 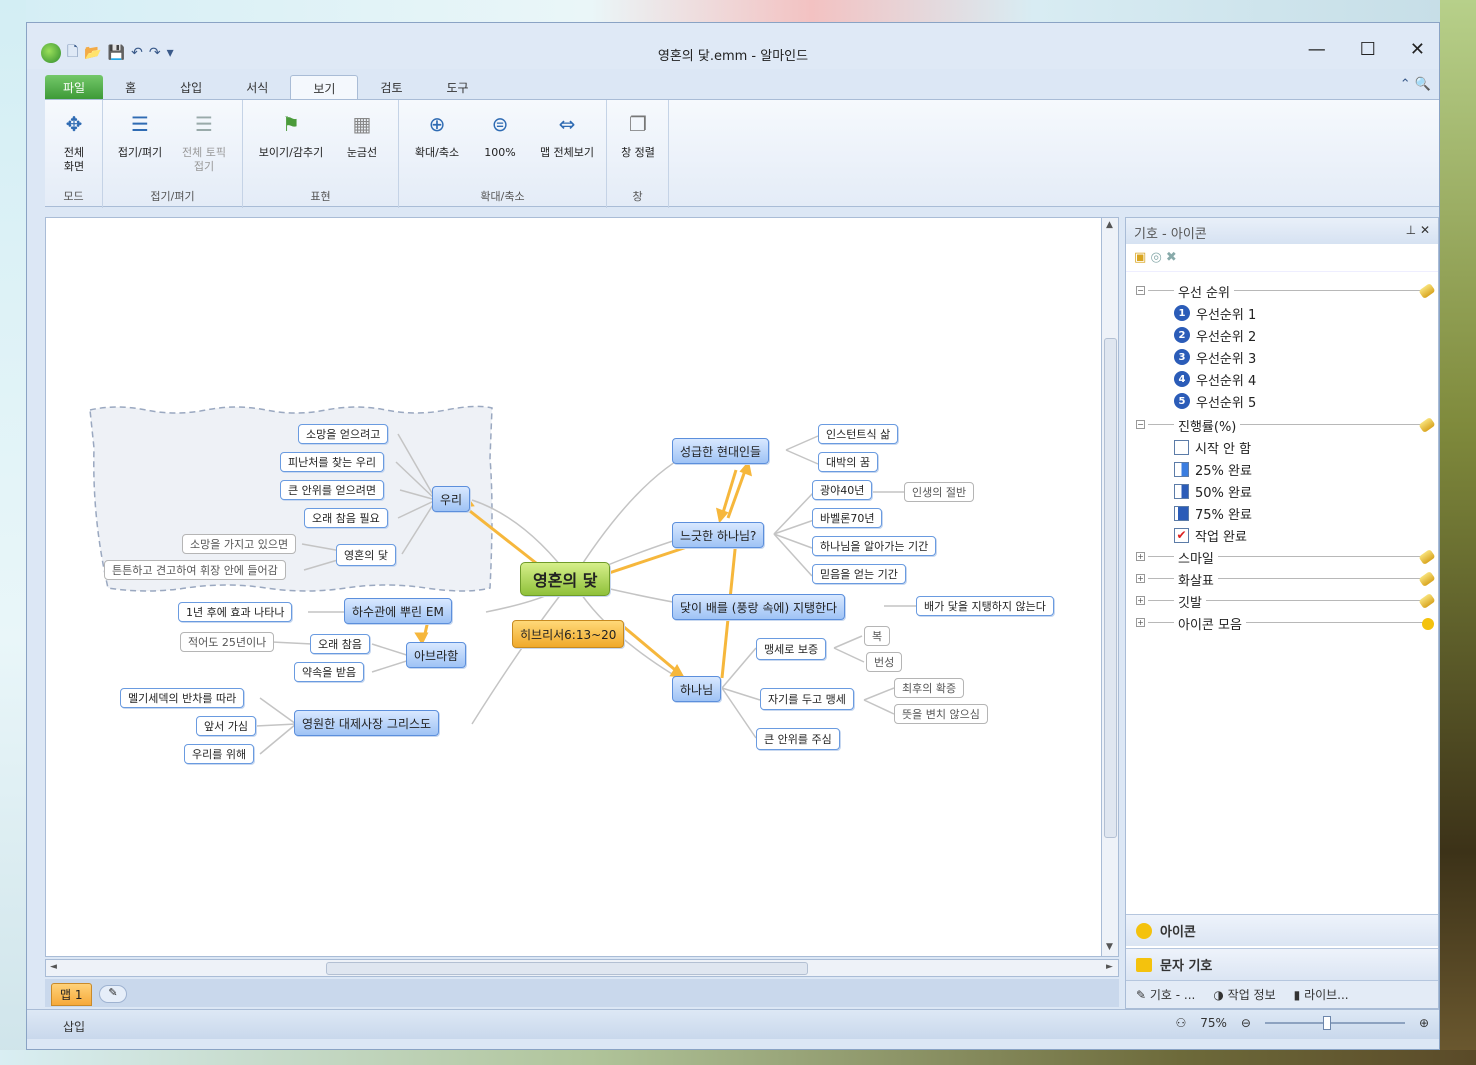 What do you see at coordinates (1405, 84) in the screenshot?
I see `collapse-ribbon-icon: ⌃` at bounding box center [1405, 84].